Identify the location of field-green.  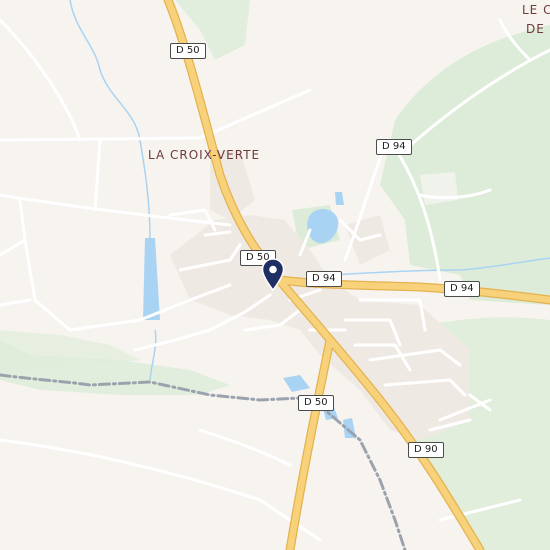
(439, 188).